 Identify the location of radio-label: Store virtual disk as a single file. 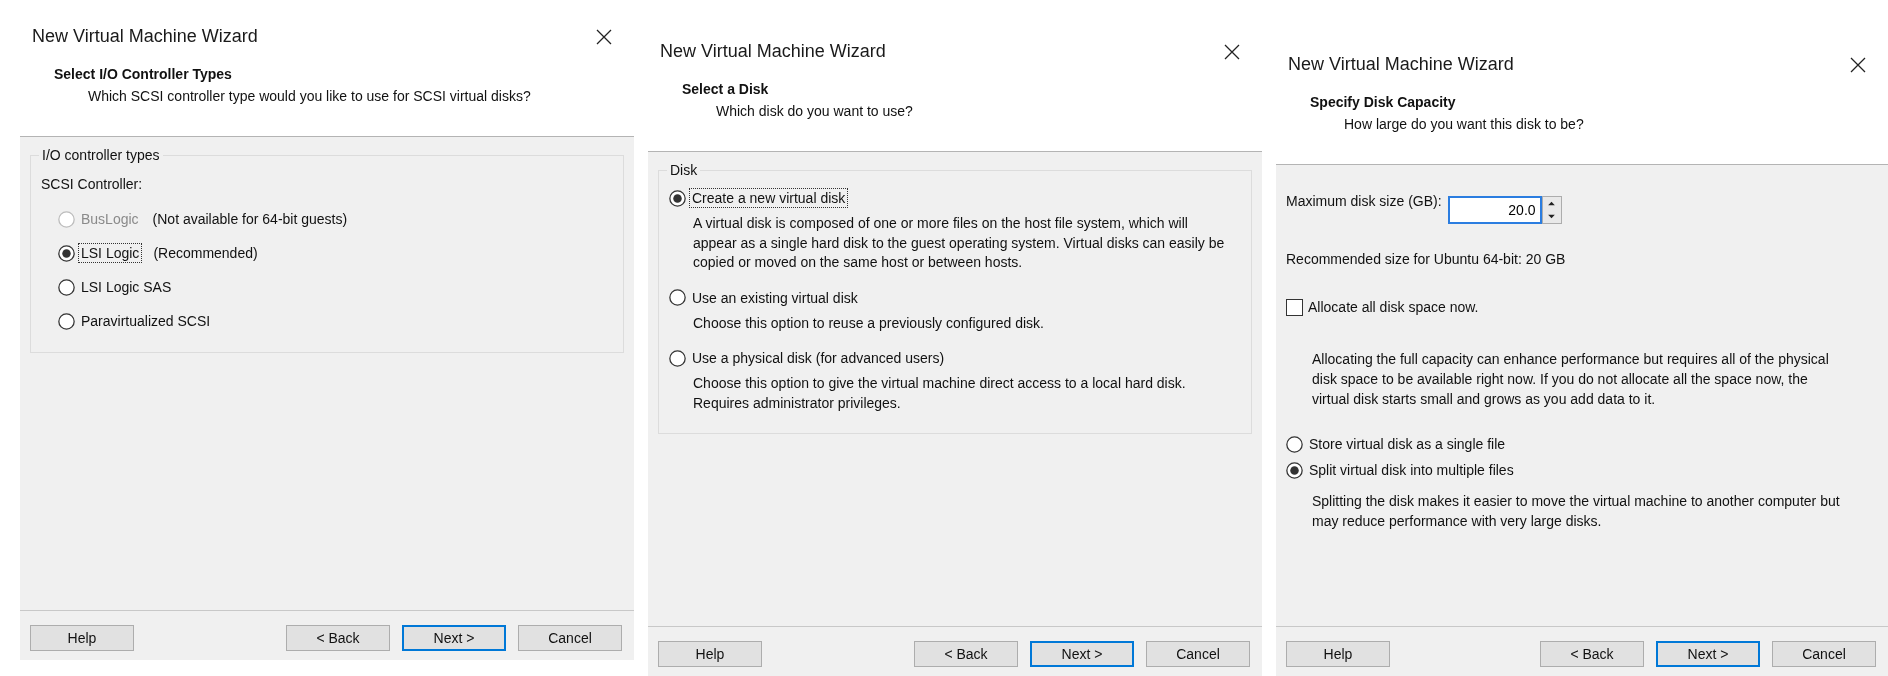
(1407, 444).